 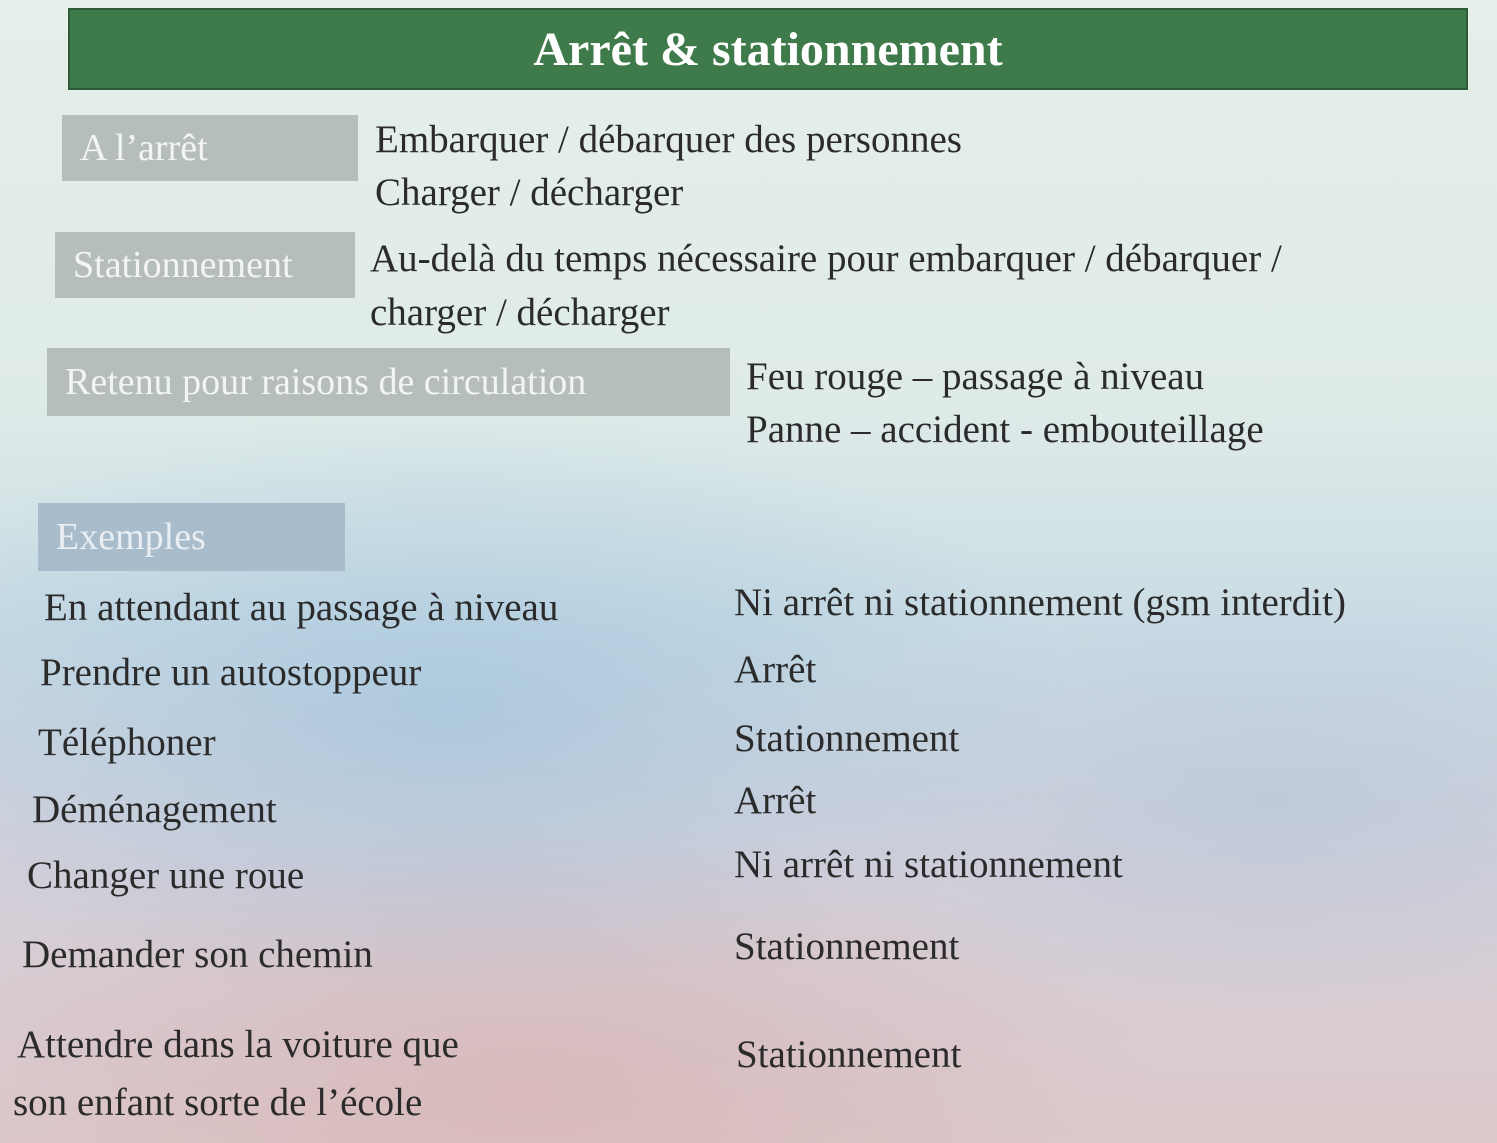 What do you see at coordinates (928, 864) in the screenshot?
I see `example-answer: Ni arrêt ni stationnement` at bounding box center [928, 864].